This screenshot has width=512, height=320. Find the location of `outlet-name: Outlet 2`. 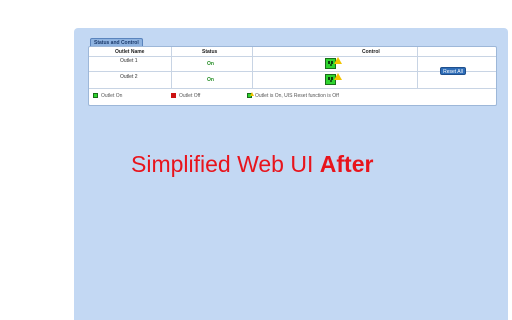

outlet-name: Outlet 2 is located at coordinates (129, 77).